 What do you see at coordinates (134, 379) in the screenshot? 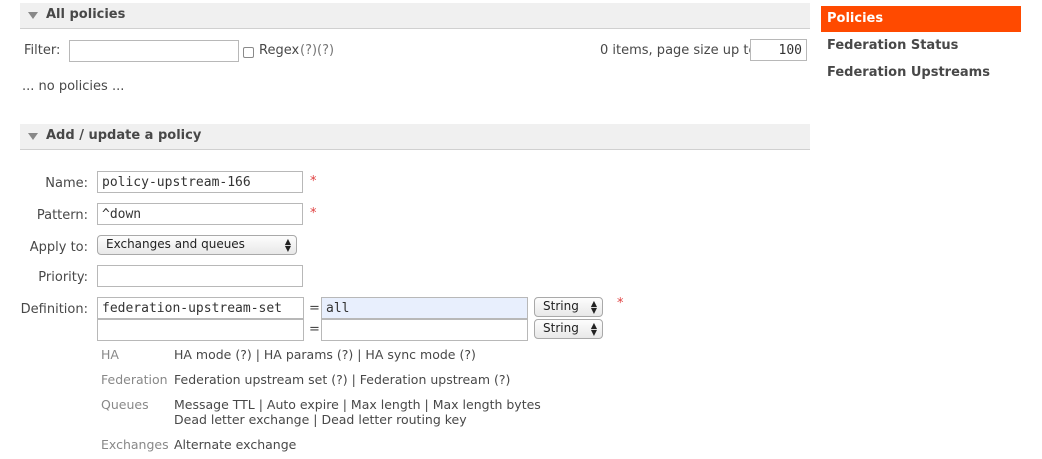
I see `hint-category-federation: Federation` at bounding box center [134, 379].